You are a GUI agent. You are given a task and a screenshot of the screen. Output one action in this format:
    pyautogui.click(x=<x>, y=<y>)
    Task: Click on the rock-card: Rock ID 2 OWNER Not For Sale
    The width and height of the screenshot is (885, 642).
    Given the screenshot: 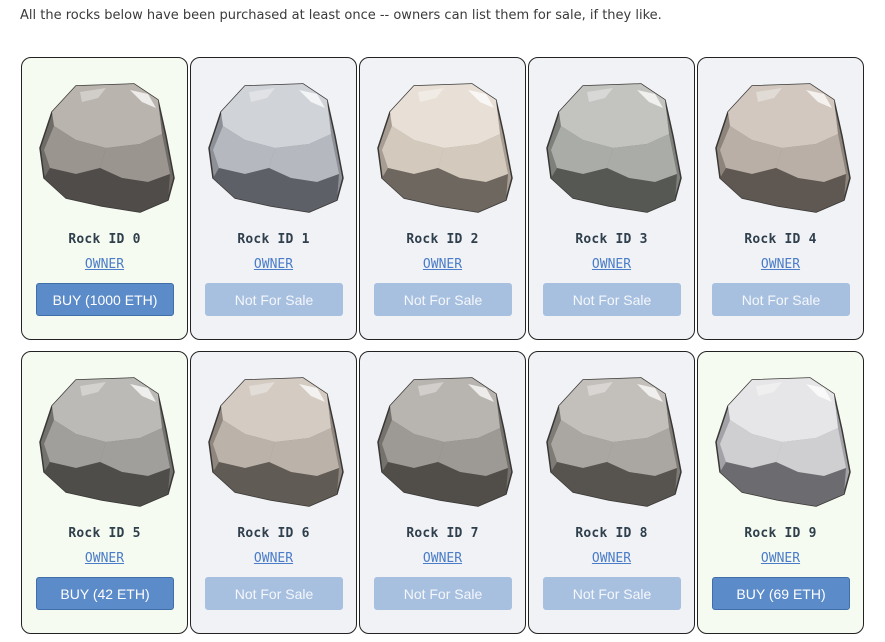 What is the action you would take?
    pyautogui.click(x=442, y=198)
    